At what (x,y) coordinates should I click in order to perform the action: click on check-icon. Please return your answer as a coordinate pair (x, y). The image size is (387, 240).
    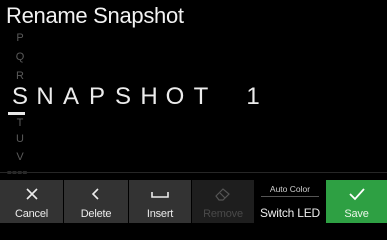
    Looking at the image, I should click on (356, 194).